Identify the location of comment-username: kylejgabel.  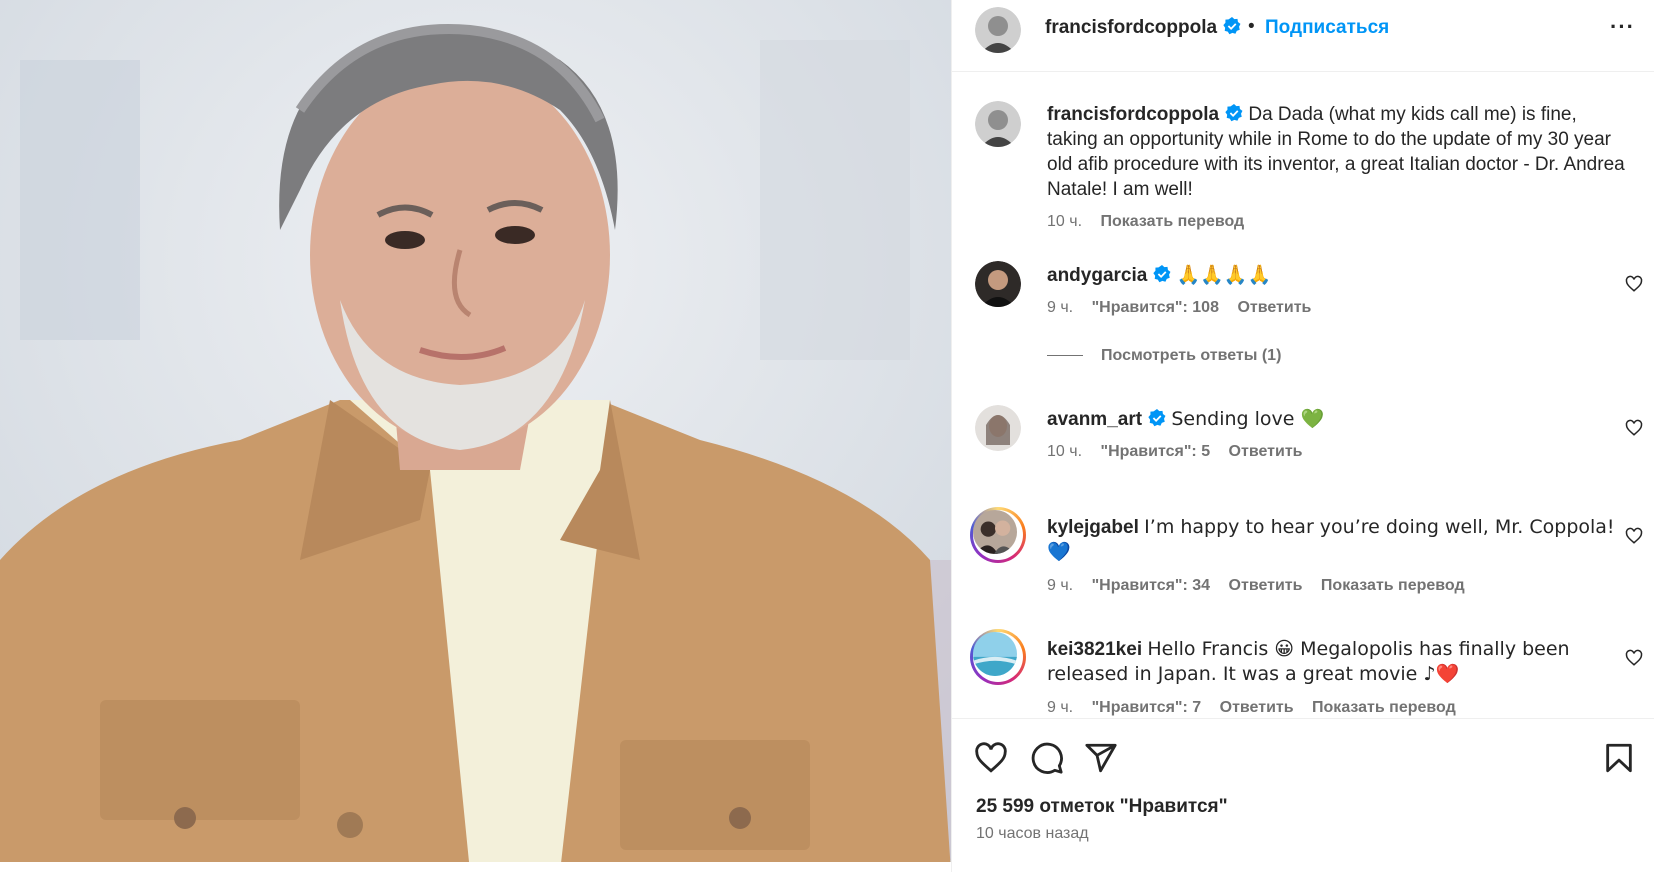
(1093, 527).